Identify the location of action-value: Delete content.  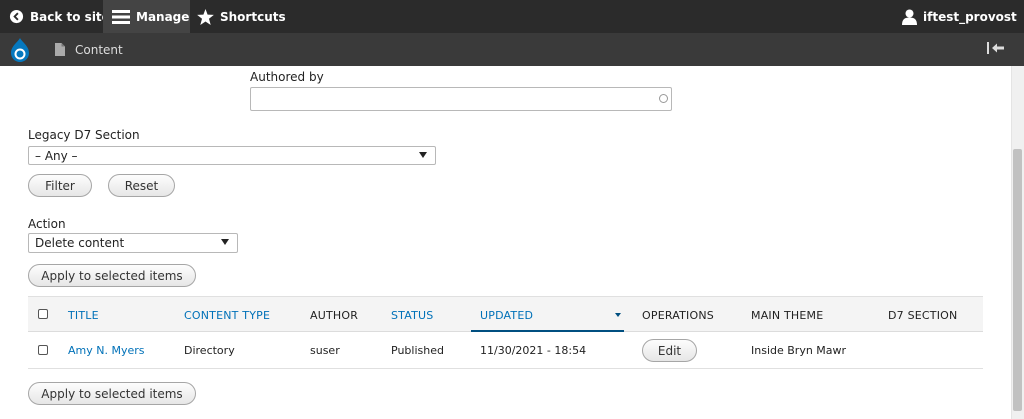
(80, 243).